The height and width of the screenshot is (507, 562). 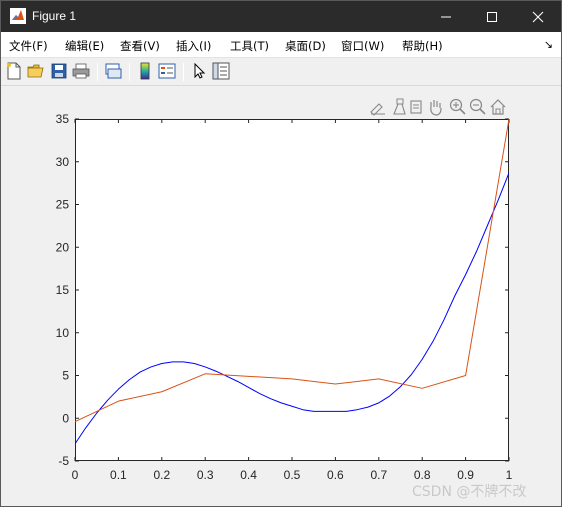 What do you see at coordinates (248, 475) in the screenshot?
I see `x-tick-label: 0.4` at bounding box center [248, 475].